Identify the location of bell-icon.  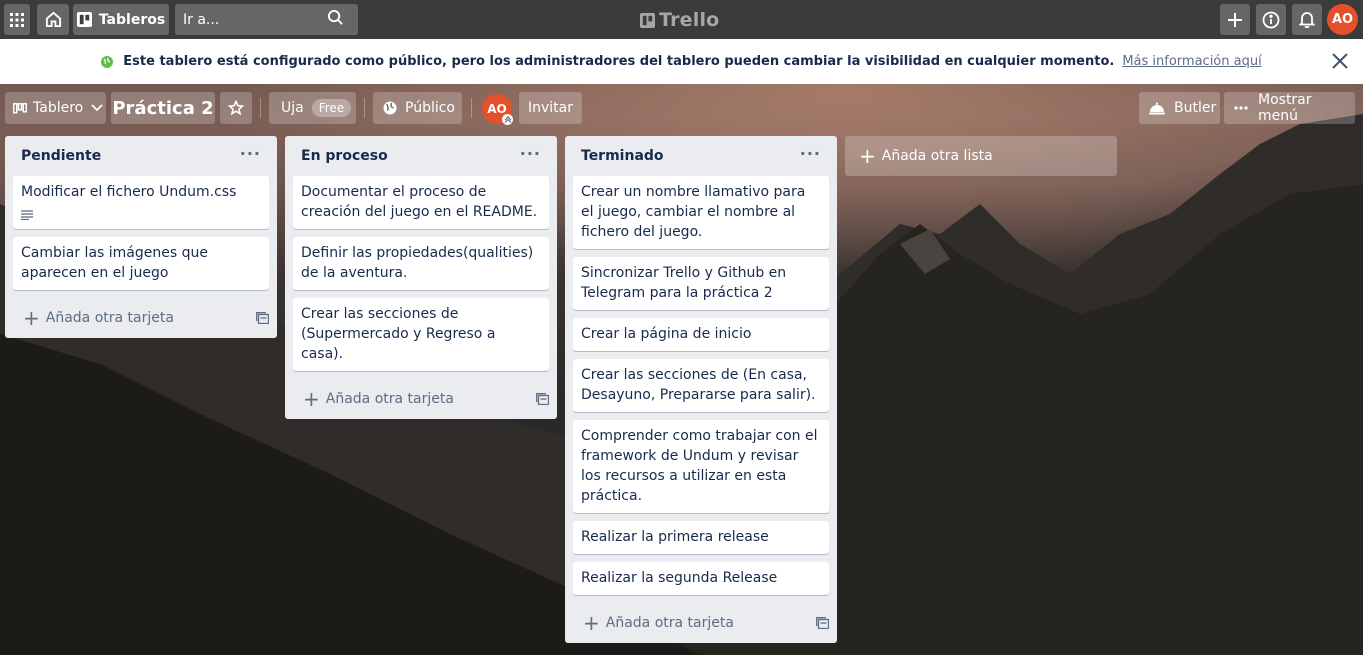
(1307, 19).